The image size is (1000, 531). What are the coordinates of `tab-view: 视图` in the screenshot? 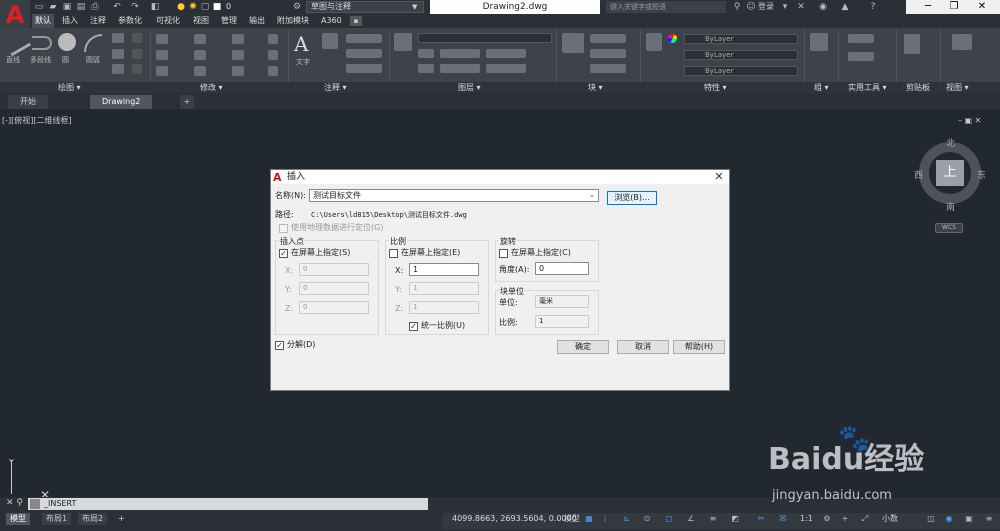 It's located at (201, 21).